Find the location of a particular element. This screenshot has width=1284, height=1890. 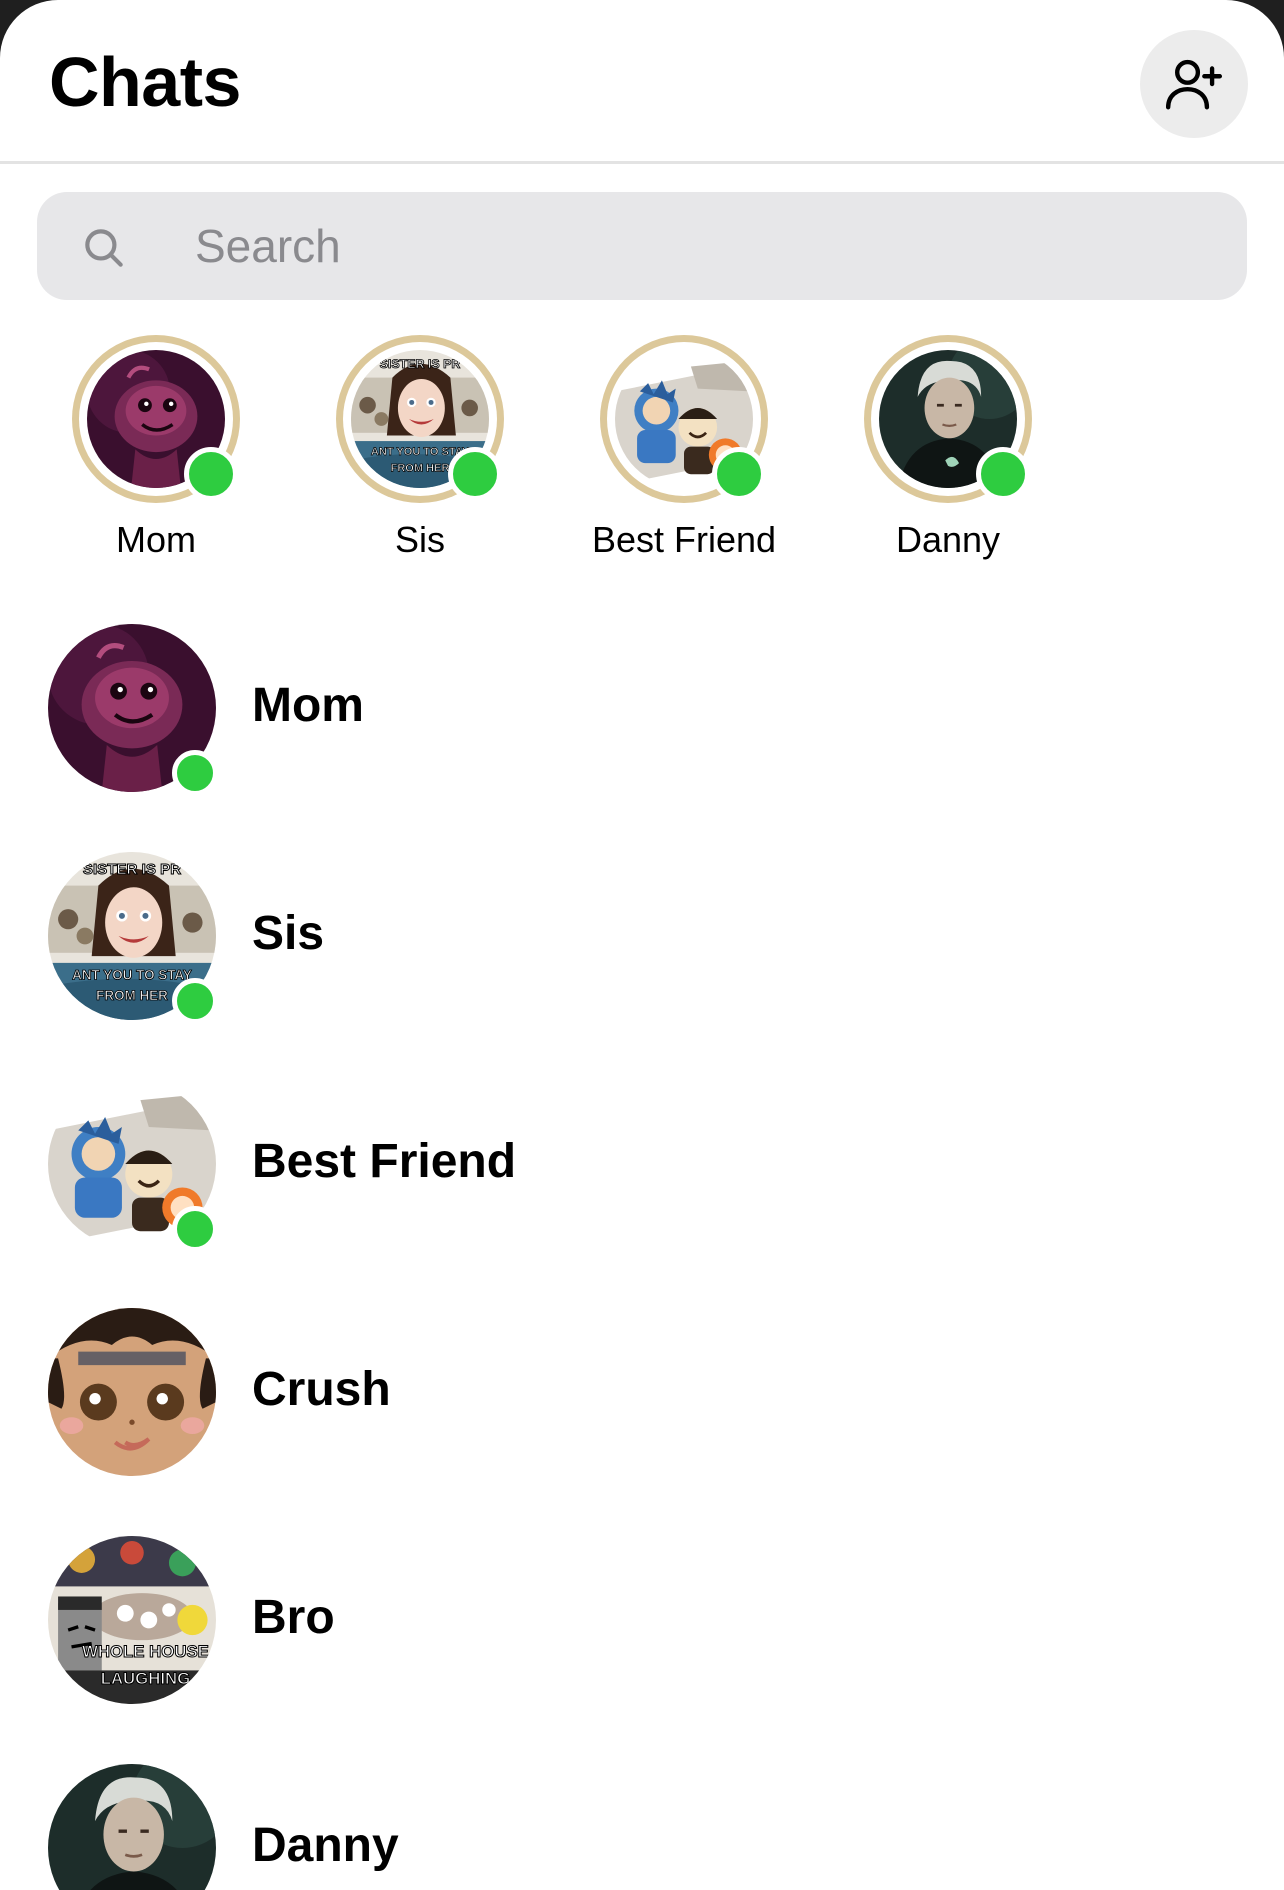

chat-row-danny: Danny is located at coordinates (642, 1822).